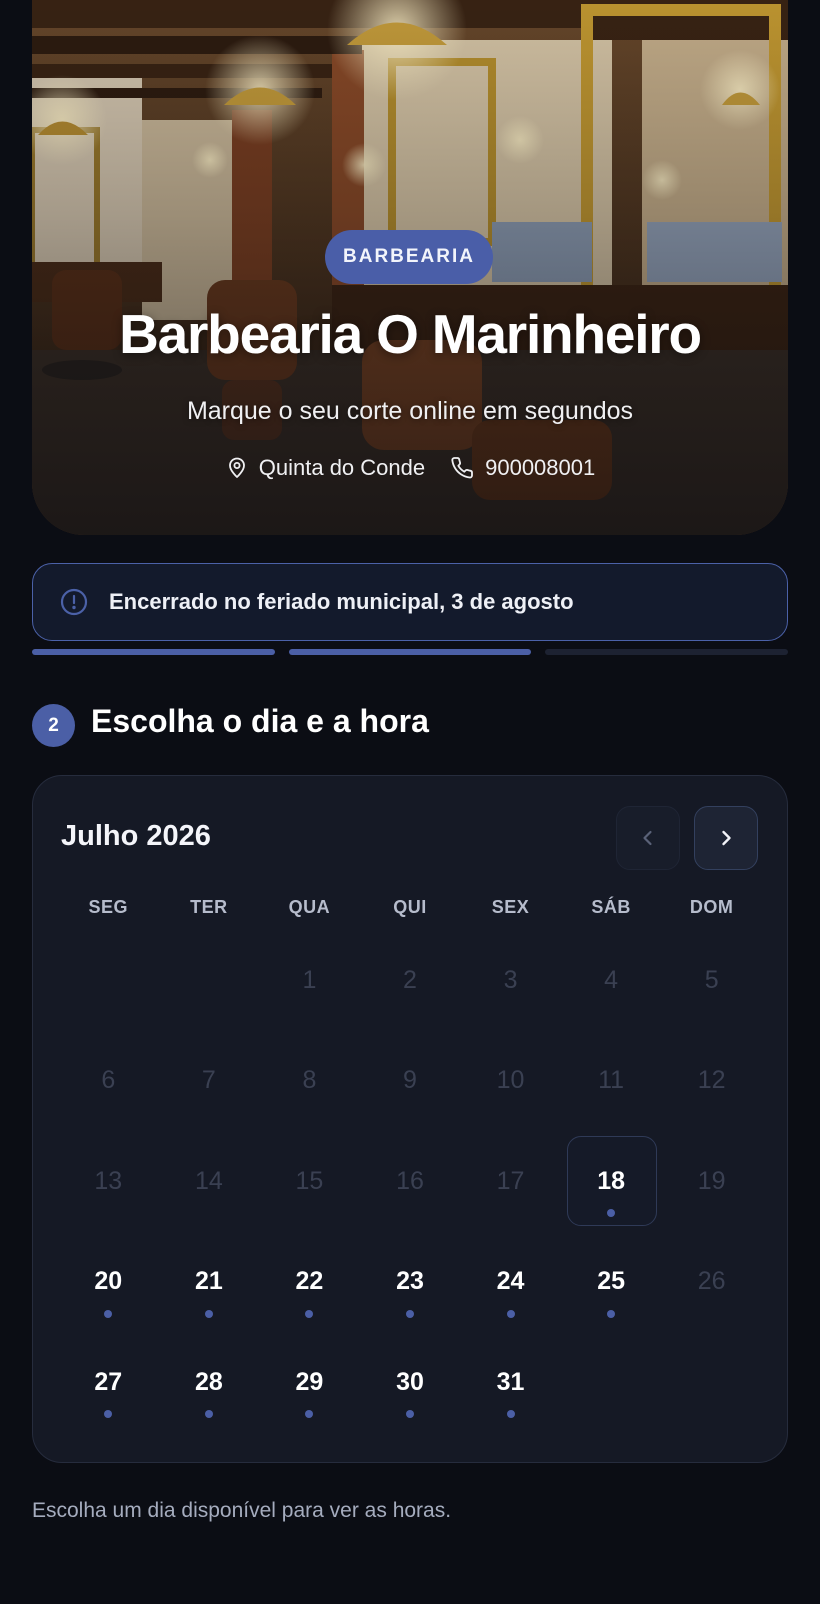 The width and height of the screenshot is (820, 1604). Describe the element at coordinates (108, 1180) in the screenshot. I see `calendar-day-number: 13` at that location.